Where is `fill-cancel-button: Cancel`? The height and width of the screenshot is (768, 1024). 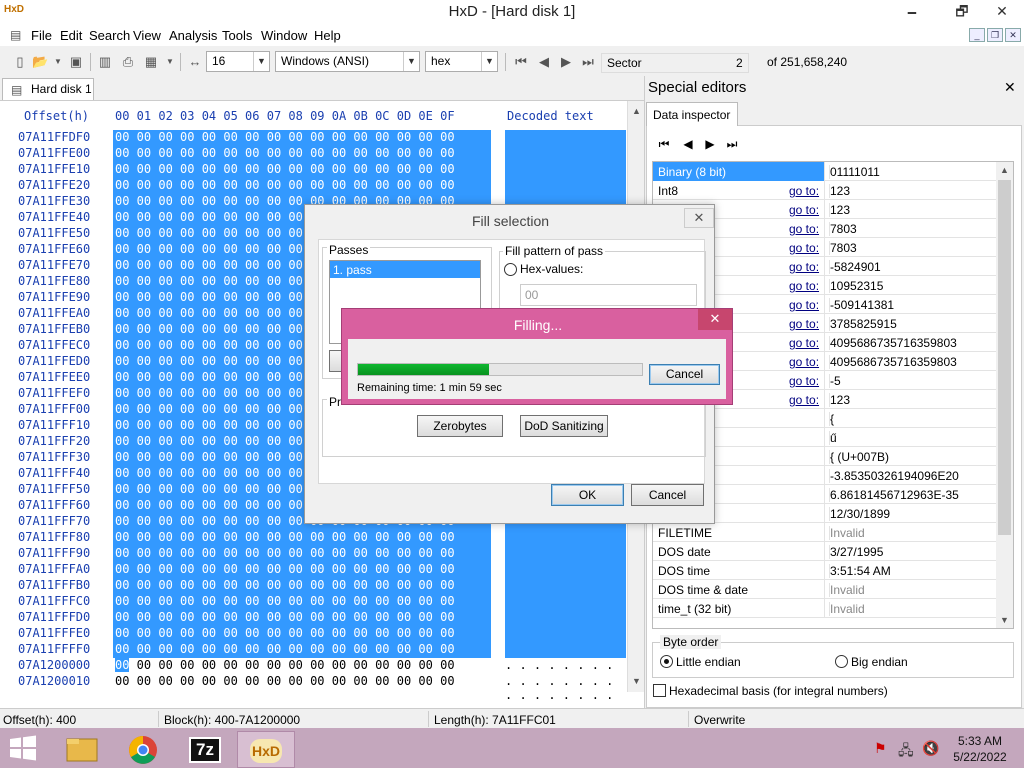
fill-cancel-button: Cancel is located at coordinates (667, 495).